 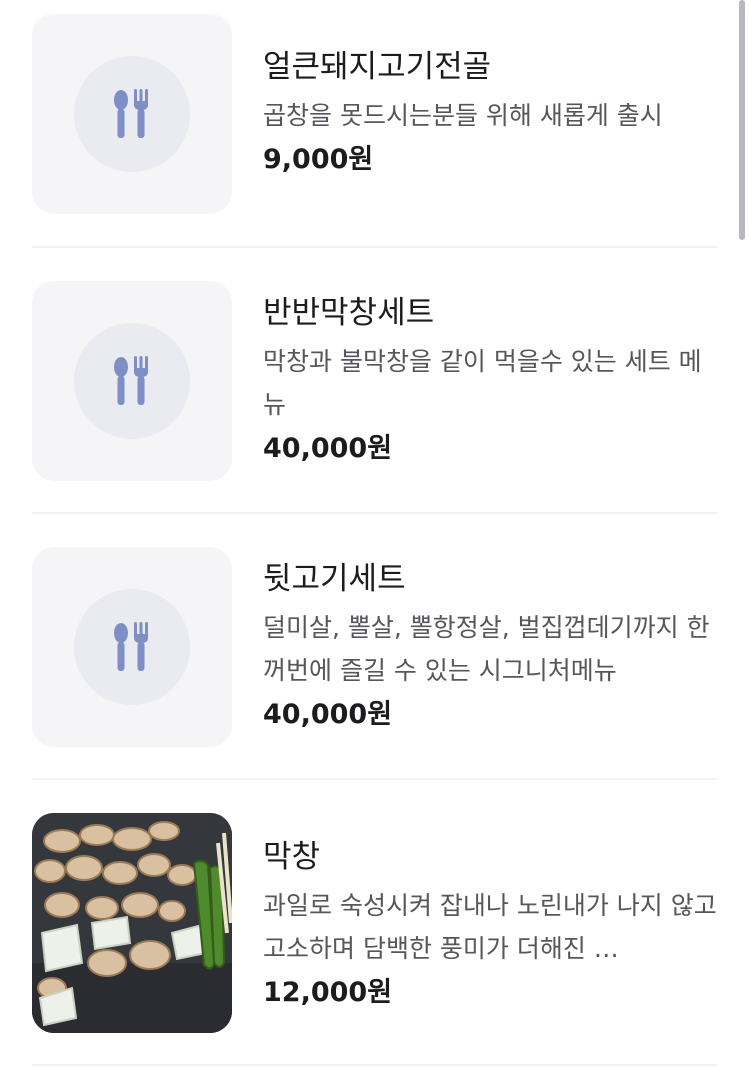 I want to click on food-photo-illustration, so click(x=132, y=923).